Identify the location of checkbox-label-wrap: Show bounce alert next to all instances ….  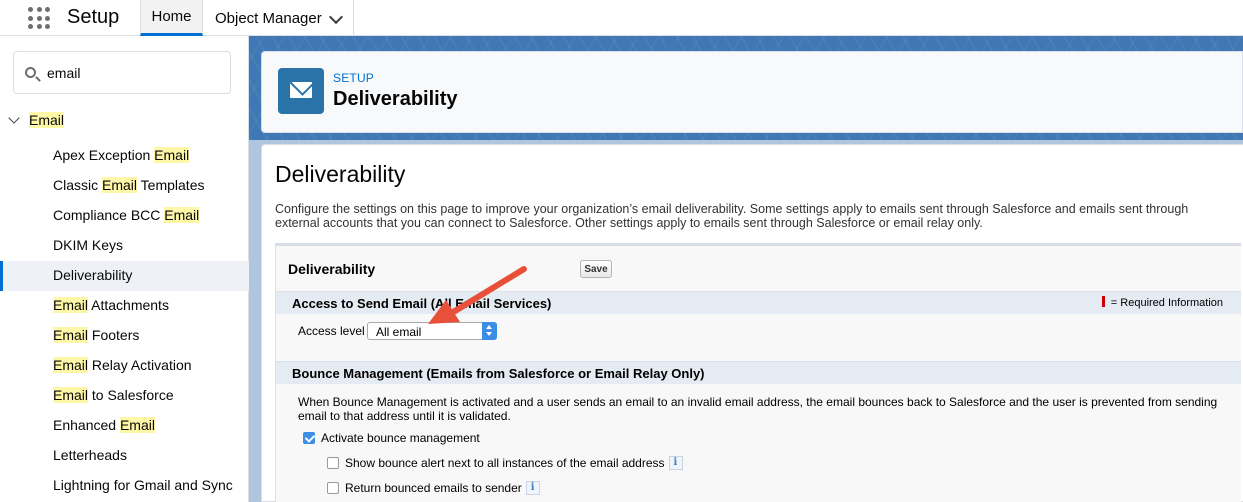
(514, 463).